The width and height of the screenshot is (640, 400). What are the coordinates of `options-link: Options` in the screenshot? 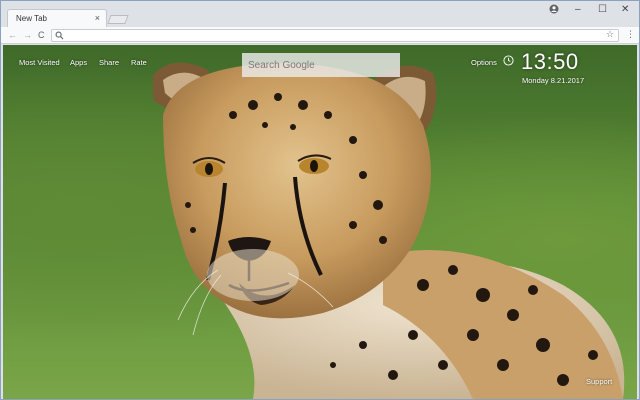 It's located at (484, 62).